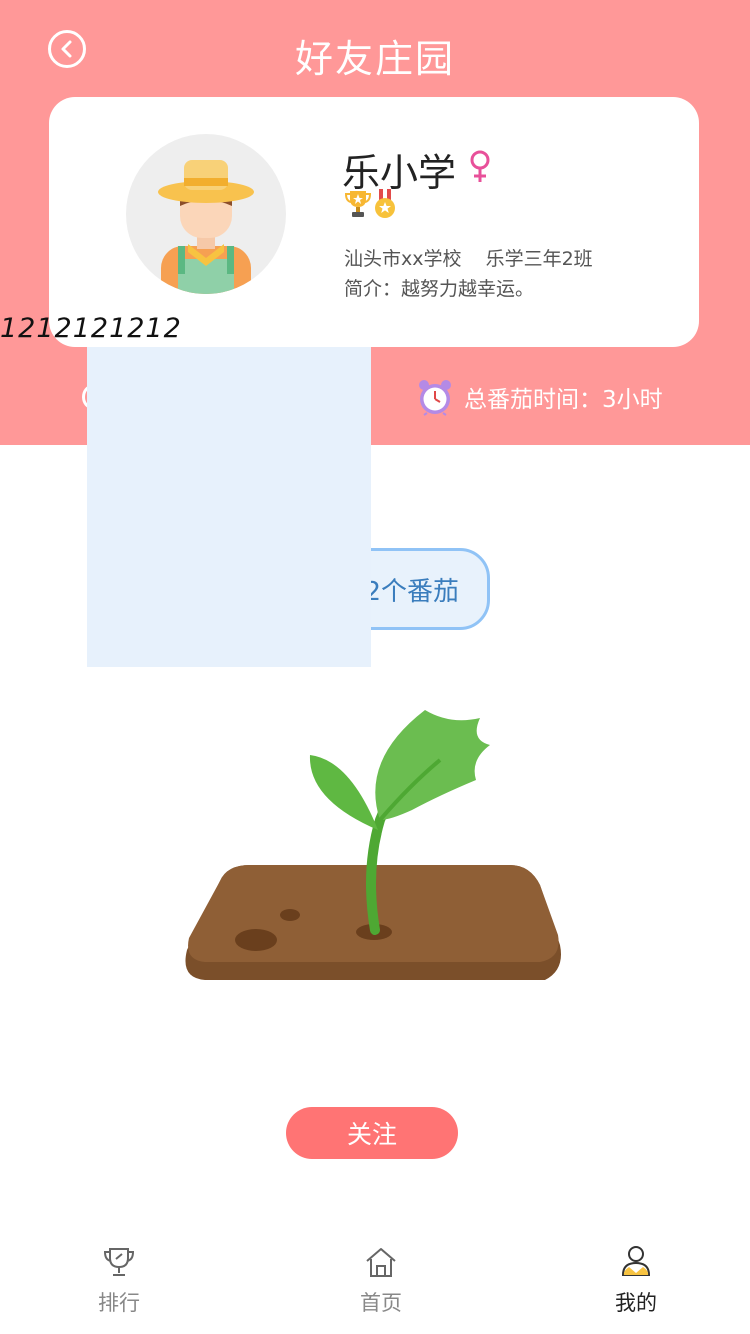  What do you see at coordinates (119, 1262) in the screenshot?
I see `trophy-outline-icon` at bounding box center [119, 1262].